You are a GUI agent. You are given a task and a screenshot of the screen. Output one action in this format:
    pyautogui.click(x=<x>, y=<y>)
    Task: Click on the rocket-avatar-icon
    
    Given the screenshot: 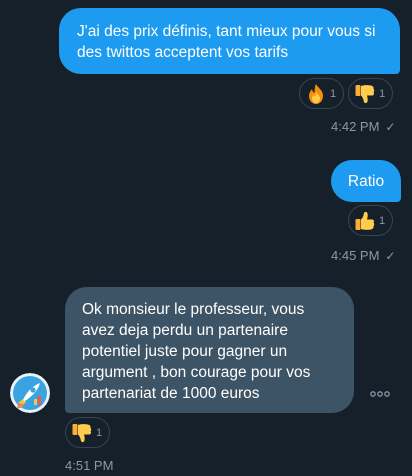 What is the action you would take?
    pyautogui.click(x=30, y=393)
    